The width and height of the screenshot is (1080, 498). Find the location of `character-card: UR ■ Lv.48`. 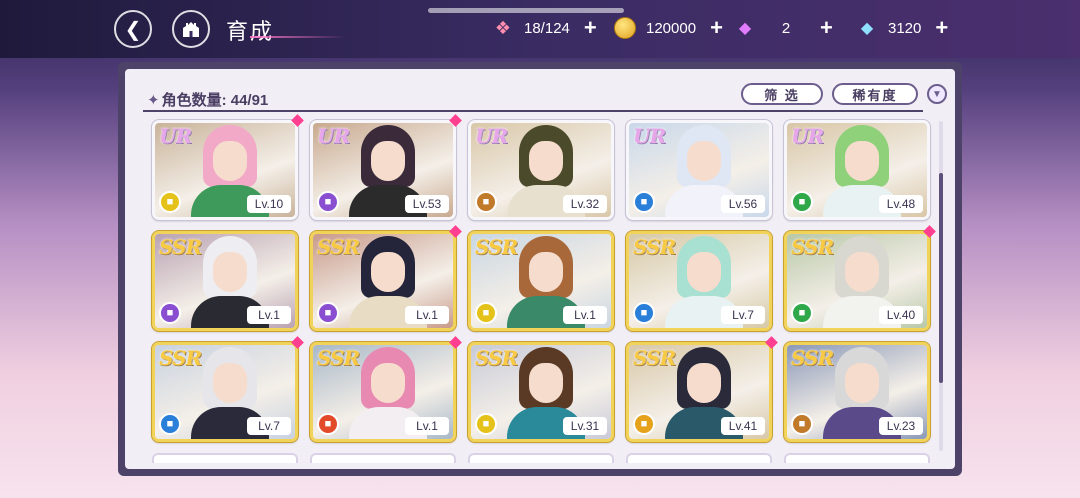

character-card: UR ■ Lv.48 is located at coordinates (857, 170).